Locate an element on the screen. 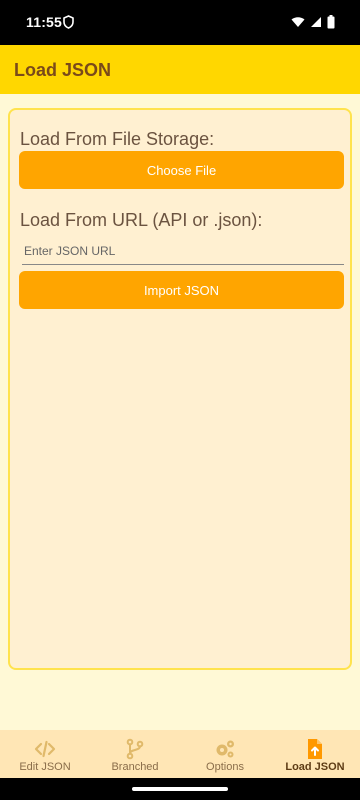 This screenshot has width=360, height=800. signal-icon is located at coordinates (316, 22).